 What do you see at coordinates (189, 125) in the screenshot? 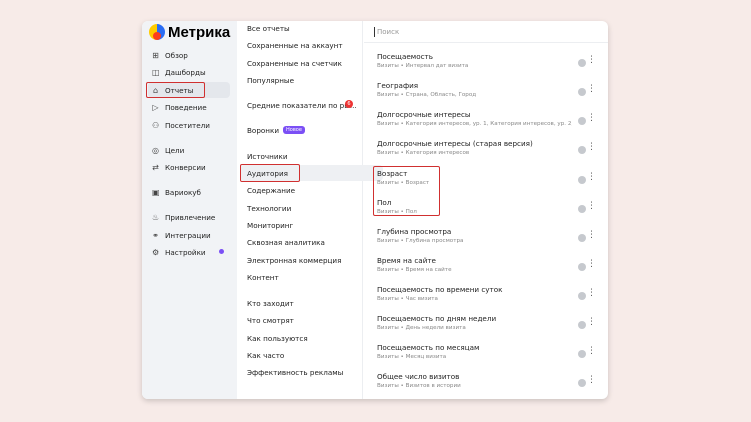
I see `sidebar-item-visitors: ⚇ Посетители` at bounding box center [189, 125].